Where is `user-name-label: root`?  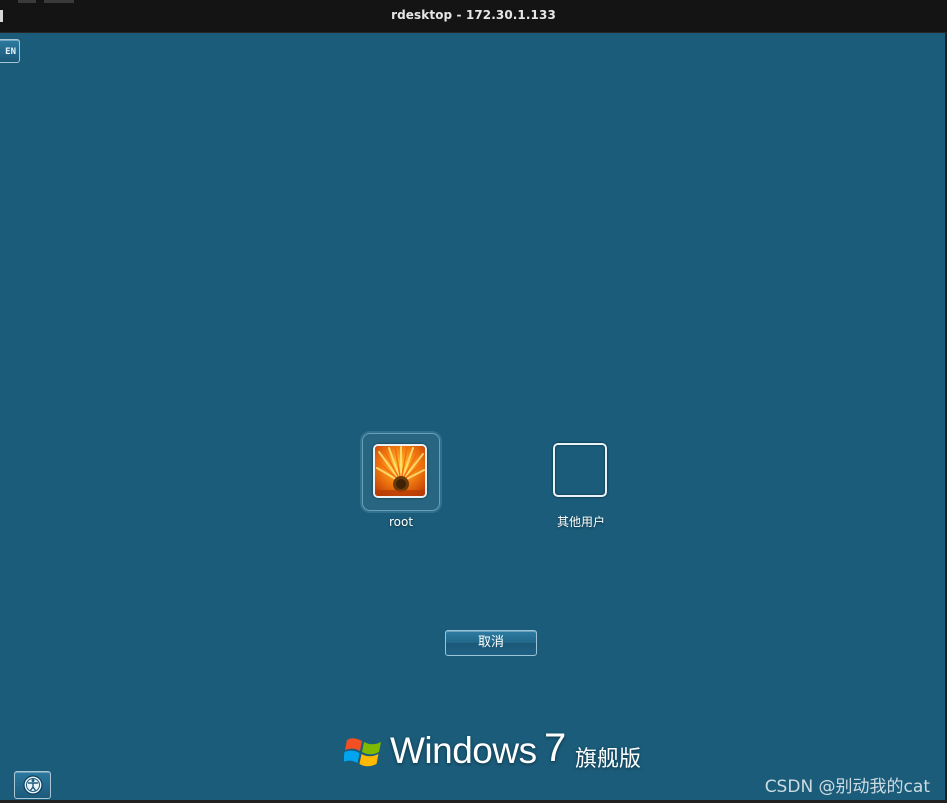 user-name-label: root is located at coordinates (401, 522).